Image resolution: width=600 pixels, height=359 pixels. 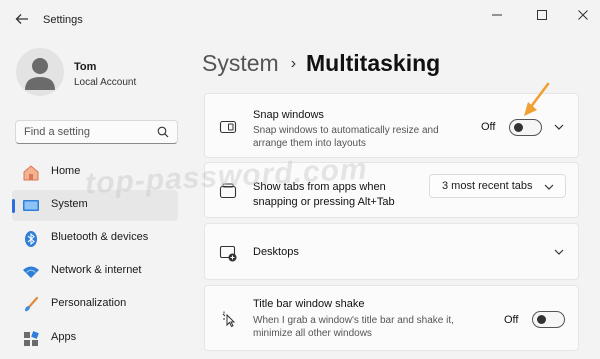 What do you see at coordinates (373, 63) in the screenshot?
I see `page-title: Multitasking` at bounding box center [373, 63].